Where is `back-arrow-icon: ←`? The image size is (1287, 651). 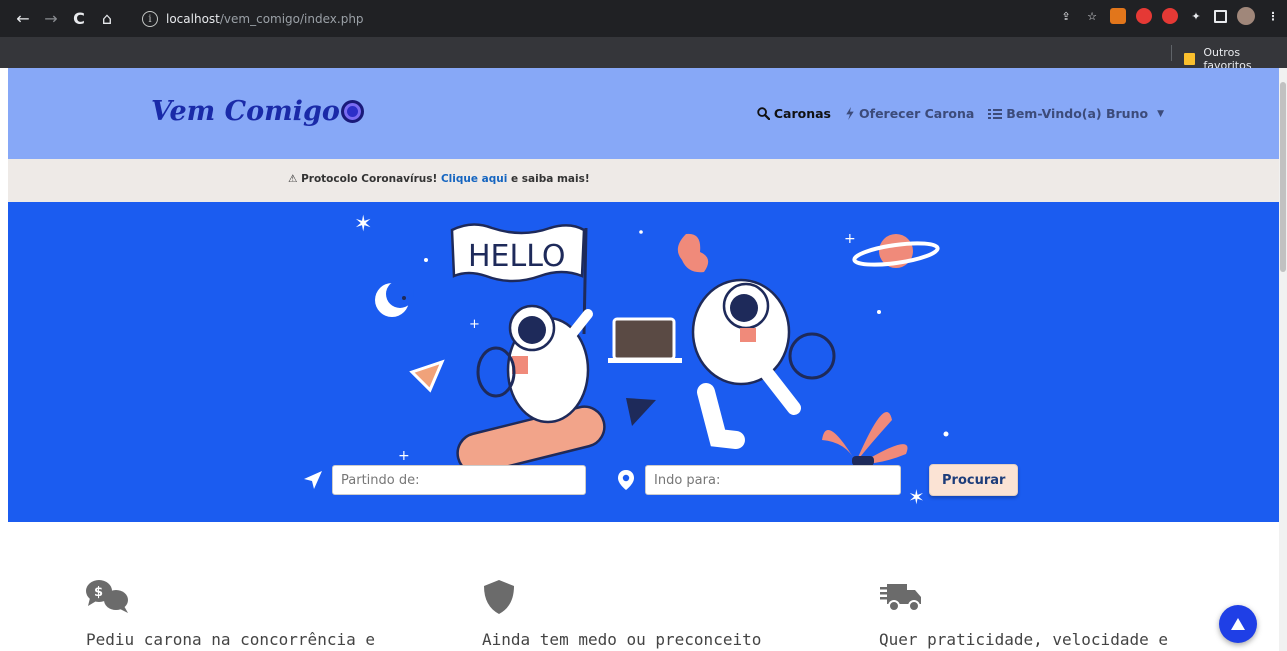
back-arrow-icon: ← is located at coordinates (23, 18).